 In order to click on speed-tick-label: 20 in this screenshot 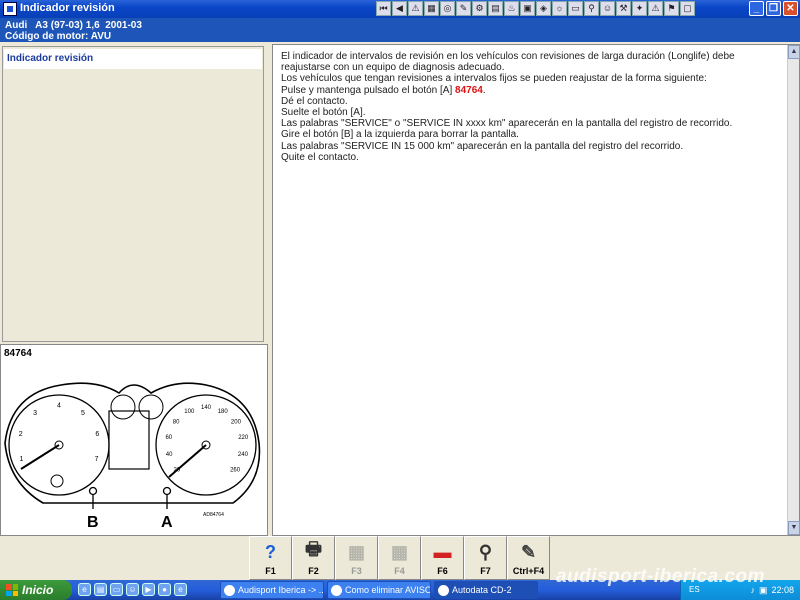, I will do `click(177, 470)`.